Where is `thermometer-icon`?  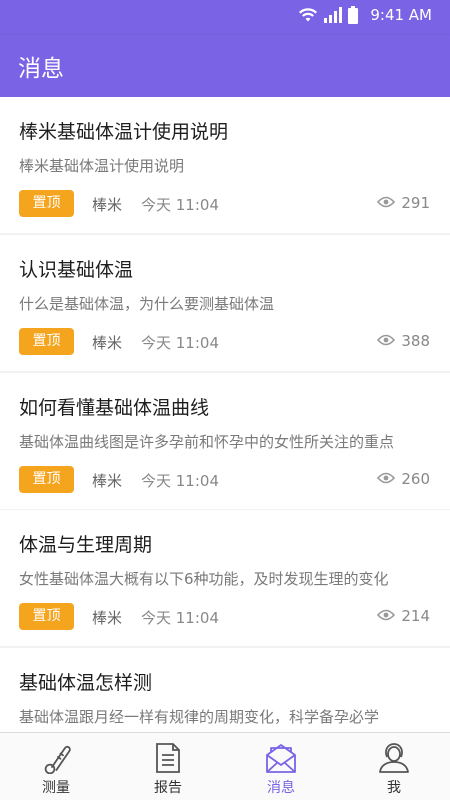
thermometer-icon is located at coordinates (56, 760).